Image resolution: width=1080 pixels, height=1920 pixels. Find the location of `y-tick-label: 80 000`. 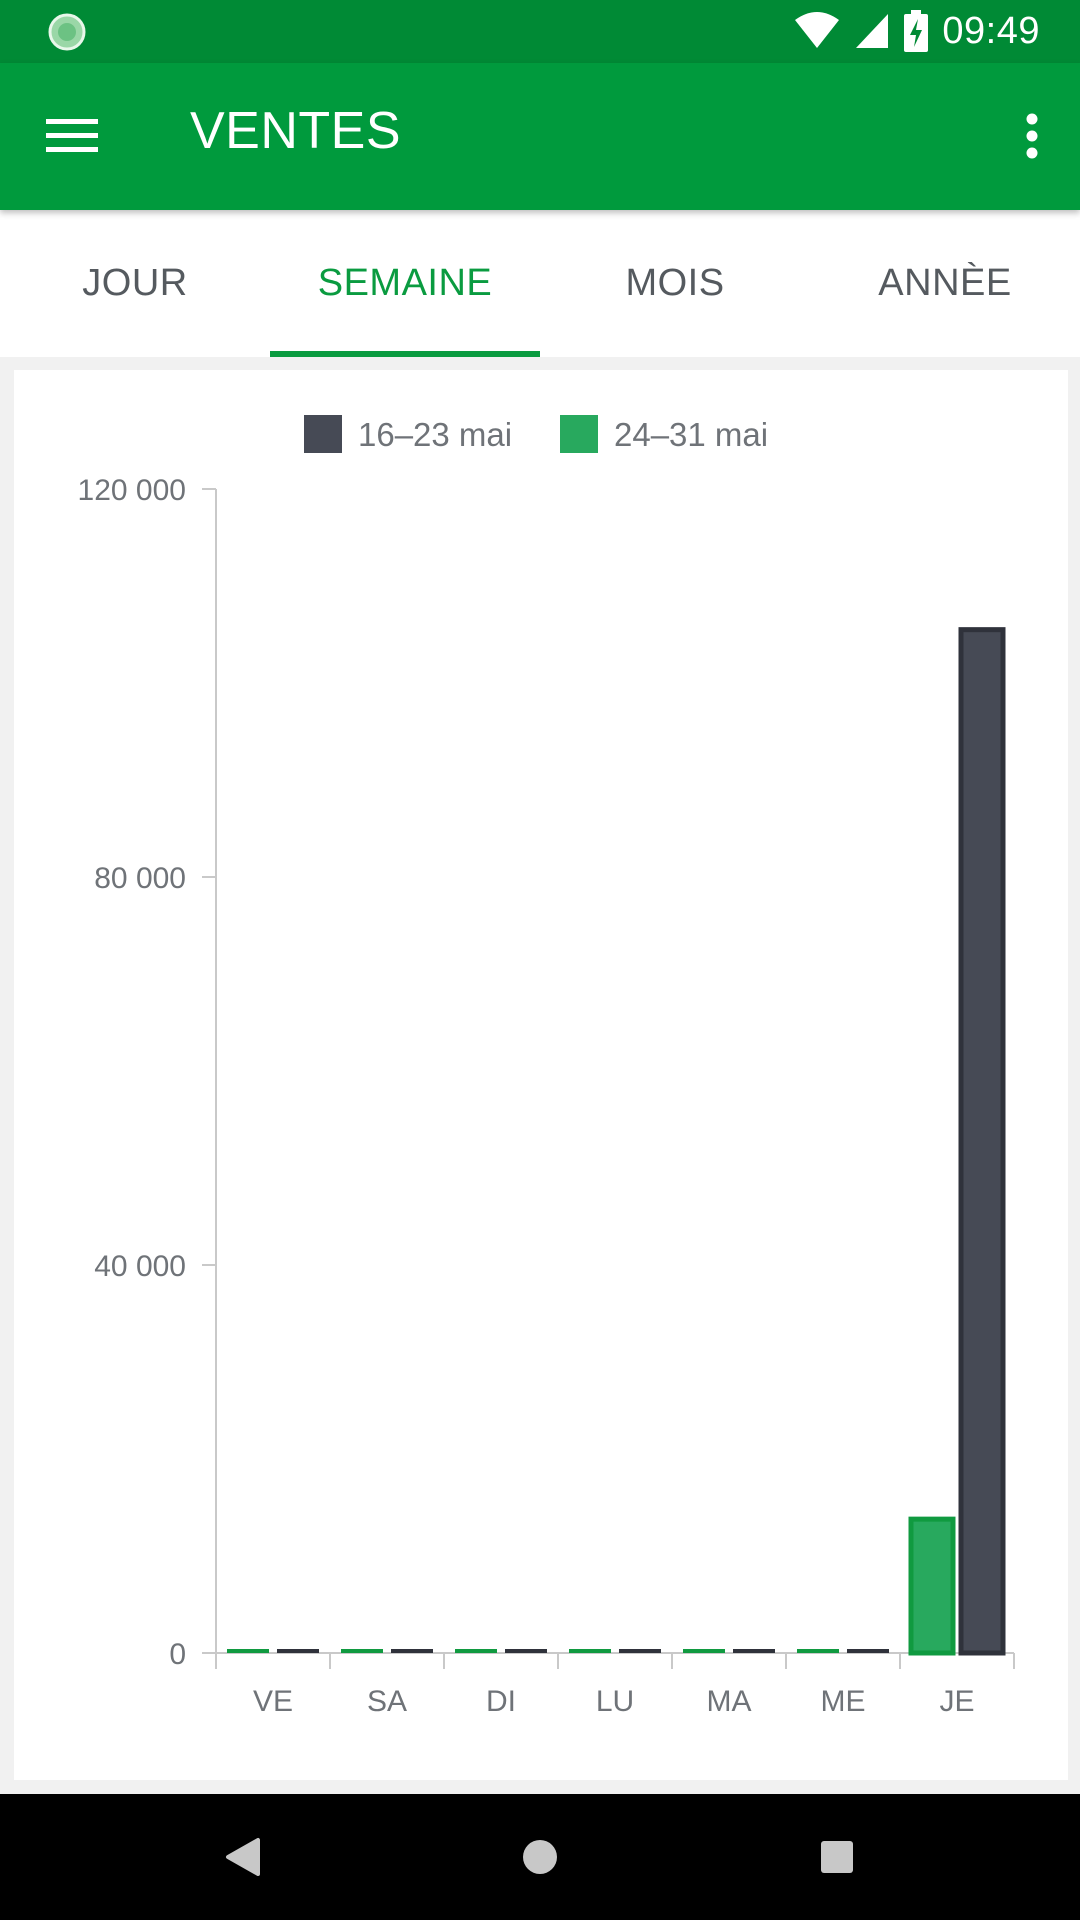

y-tick-label: 80 000 is located at coordinates (140, 878).